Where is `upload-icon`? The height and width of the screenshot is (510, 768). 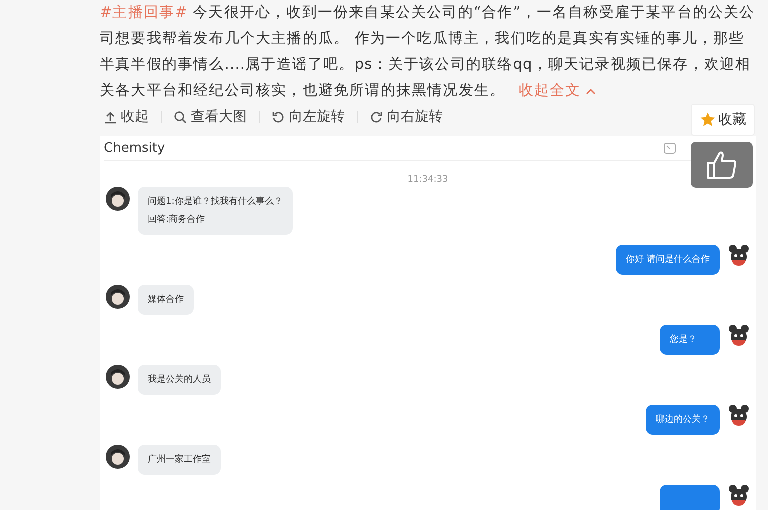
upload-icon is located at coordinates (110, 117).